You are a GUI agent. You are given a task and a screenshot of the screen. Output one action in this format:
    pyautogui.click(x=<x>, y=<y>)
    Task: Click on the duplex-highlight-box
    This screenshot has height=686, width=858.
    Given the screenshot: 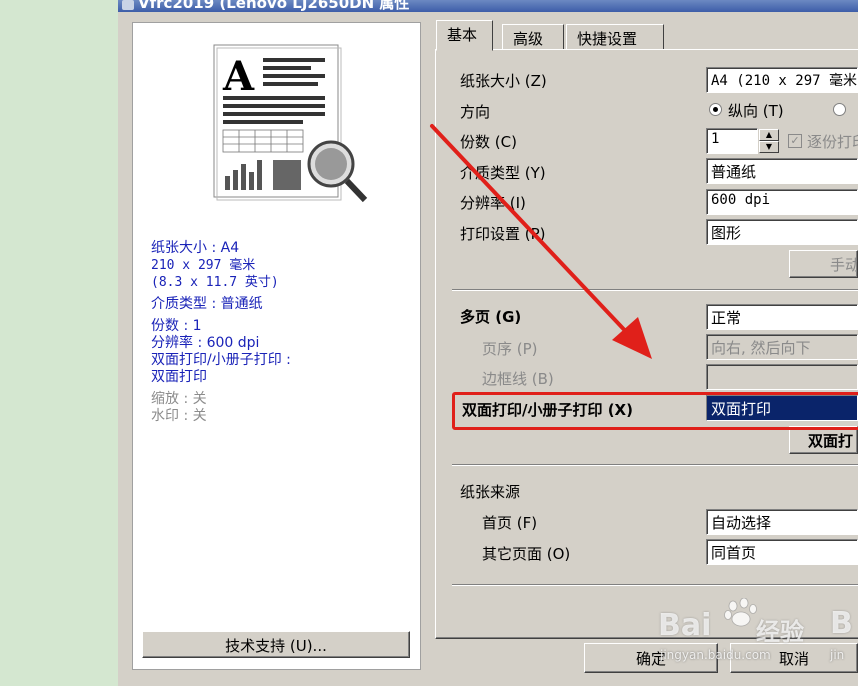 What is the action you would take?
    pyautogui.click(x=655, y=411)
    